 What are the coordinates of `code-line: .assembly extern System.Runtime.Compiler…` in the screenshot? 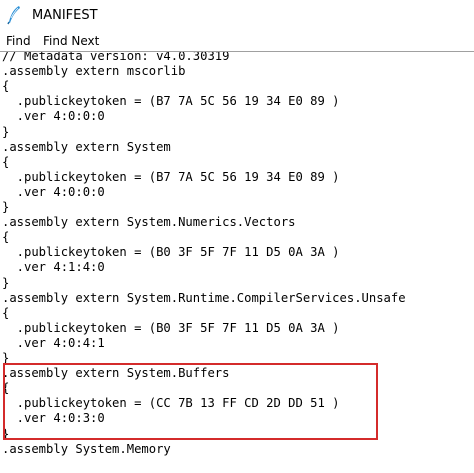 It's located at (204, 297).